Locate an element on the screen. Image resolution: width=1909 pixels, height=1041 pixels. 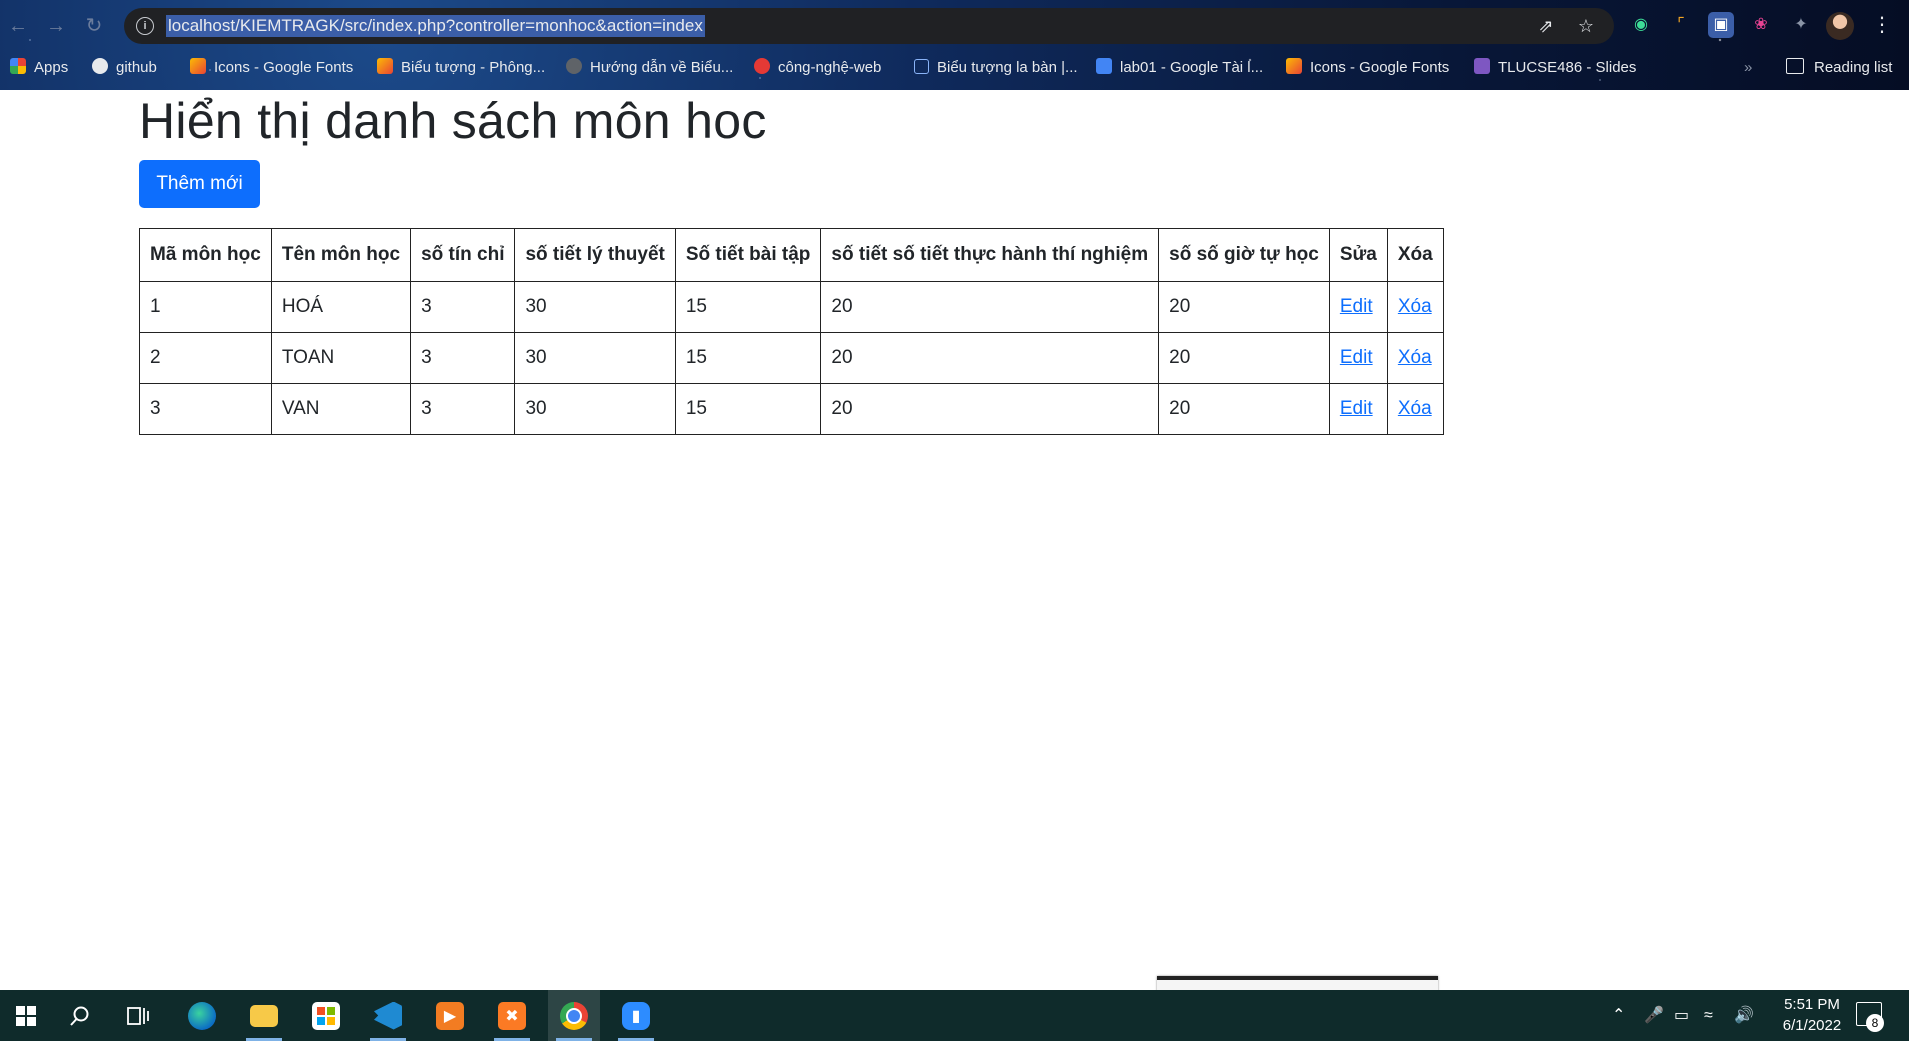
zoom-icon: ▮ is located at coordinates (636, 1015).